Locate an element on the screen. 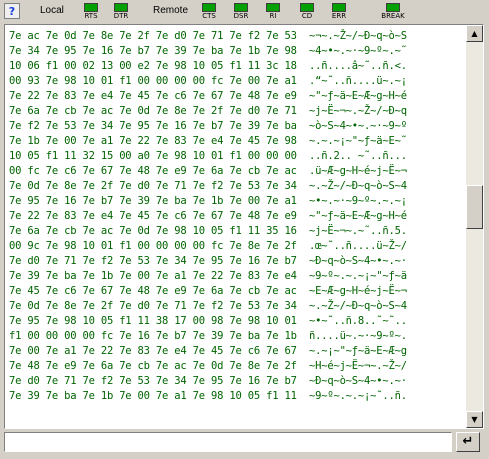 This screenshot has width=489, height=459. led-label-rts: RTS is located at coordinates (91, 16).